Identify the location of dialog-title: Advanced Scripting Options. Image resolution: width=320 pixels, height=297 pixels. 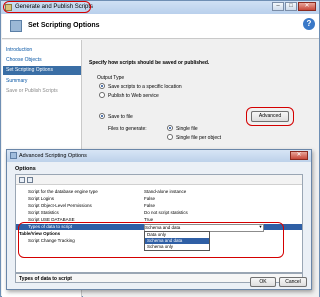
(53, 156).